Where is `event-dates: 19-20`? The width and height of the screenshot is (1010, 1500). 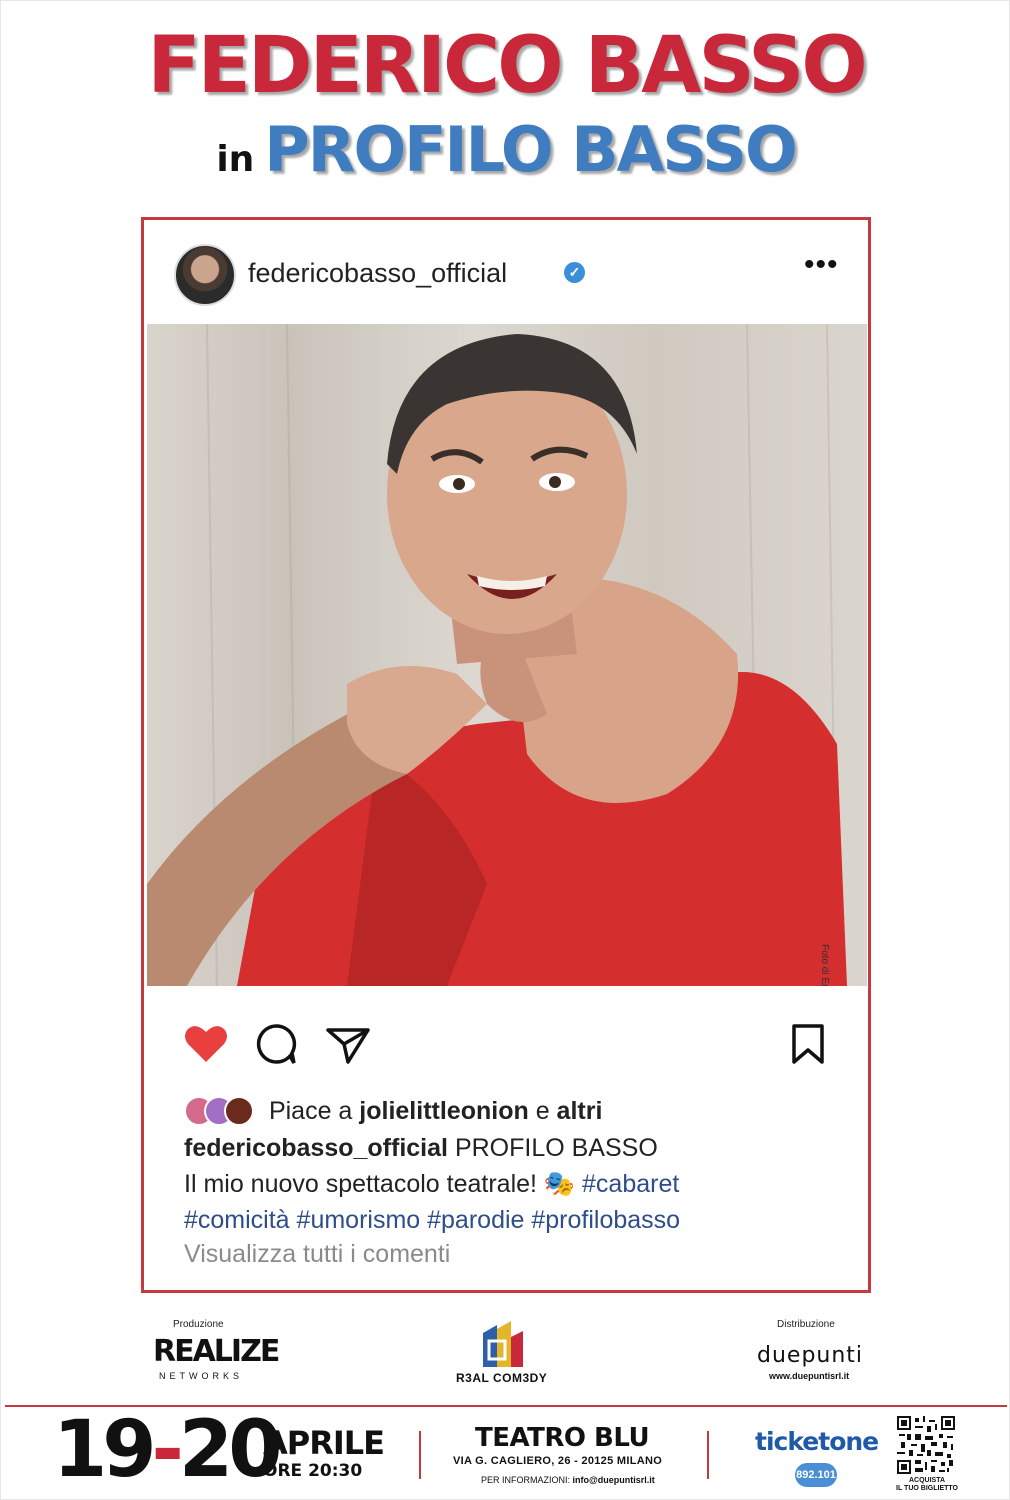
event-dates: 19-20 is located at coordinates (167, 1450).